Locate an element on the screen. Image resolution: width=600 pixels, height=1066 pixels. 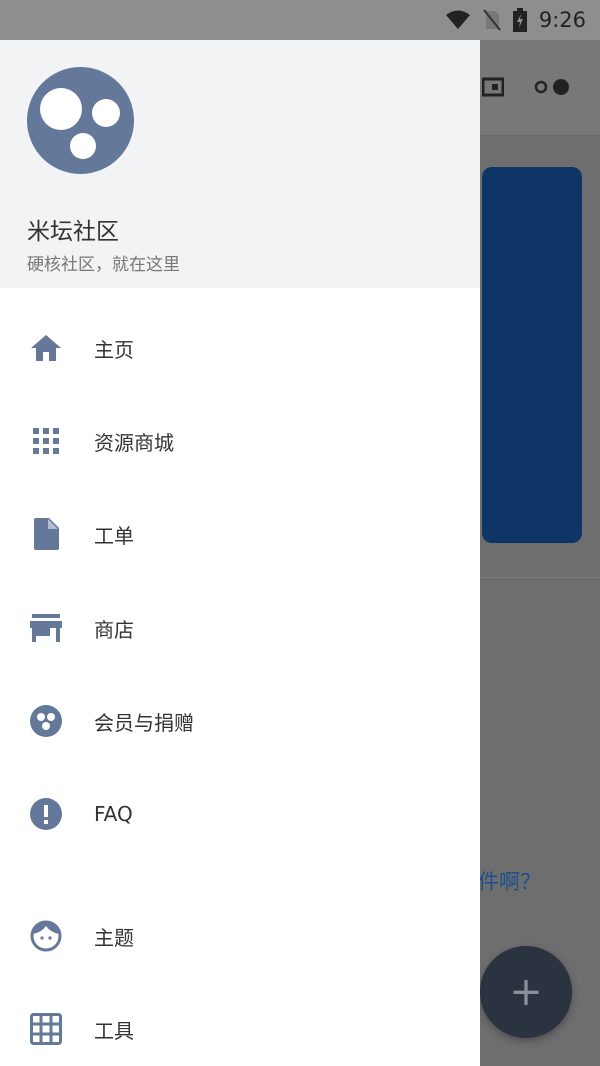
home-icon is located at coordinates (46, 348).